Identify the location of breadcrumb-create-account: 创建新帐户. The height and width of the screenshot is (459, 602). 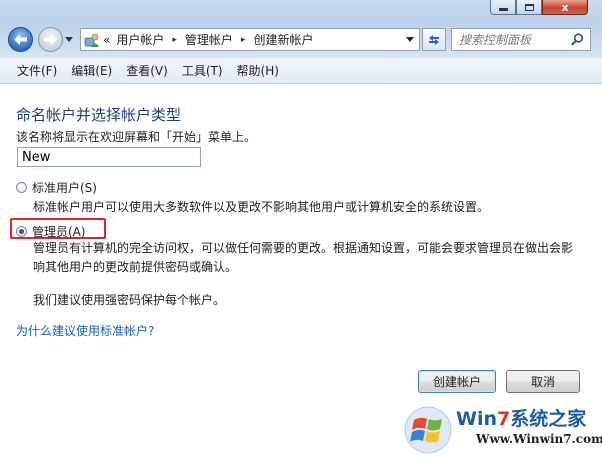
(283, 39).